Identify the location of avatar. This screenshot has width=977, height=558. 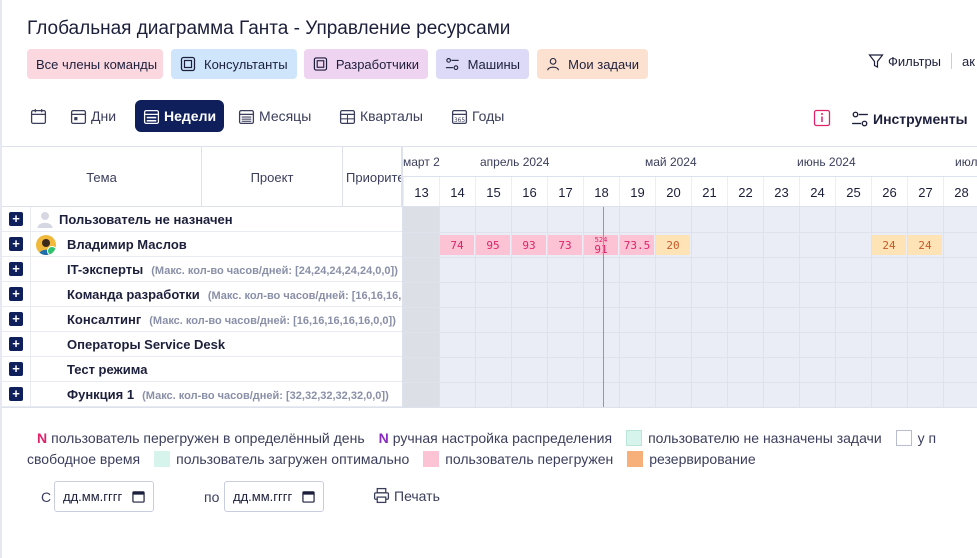
(46, 245).